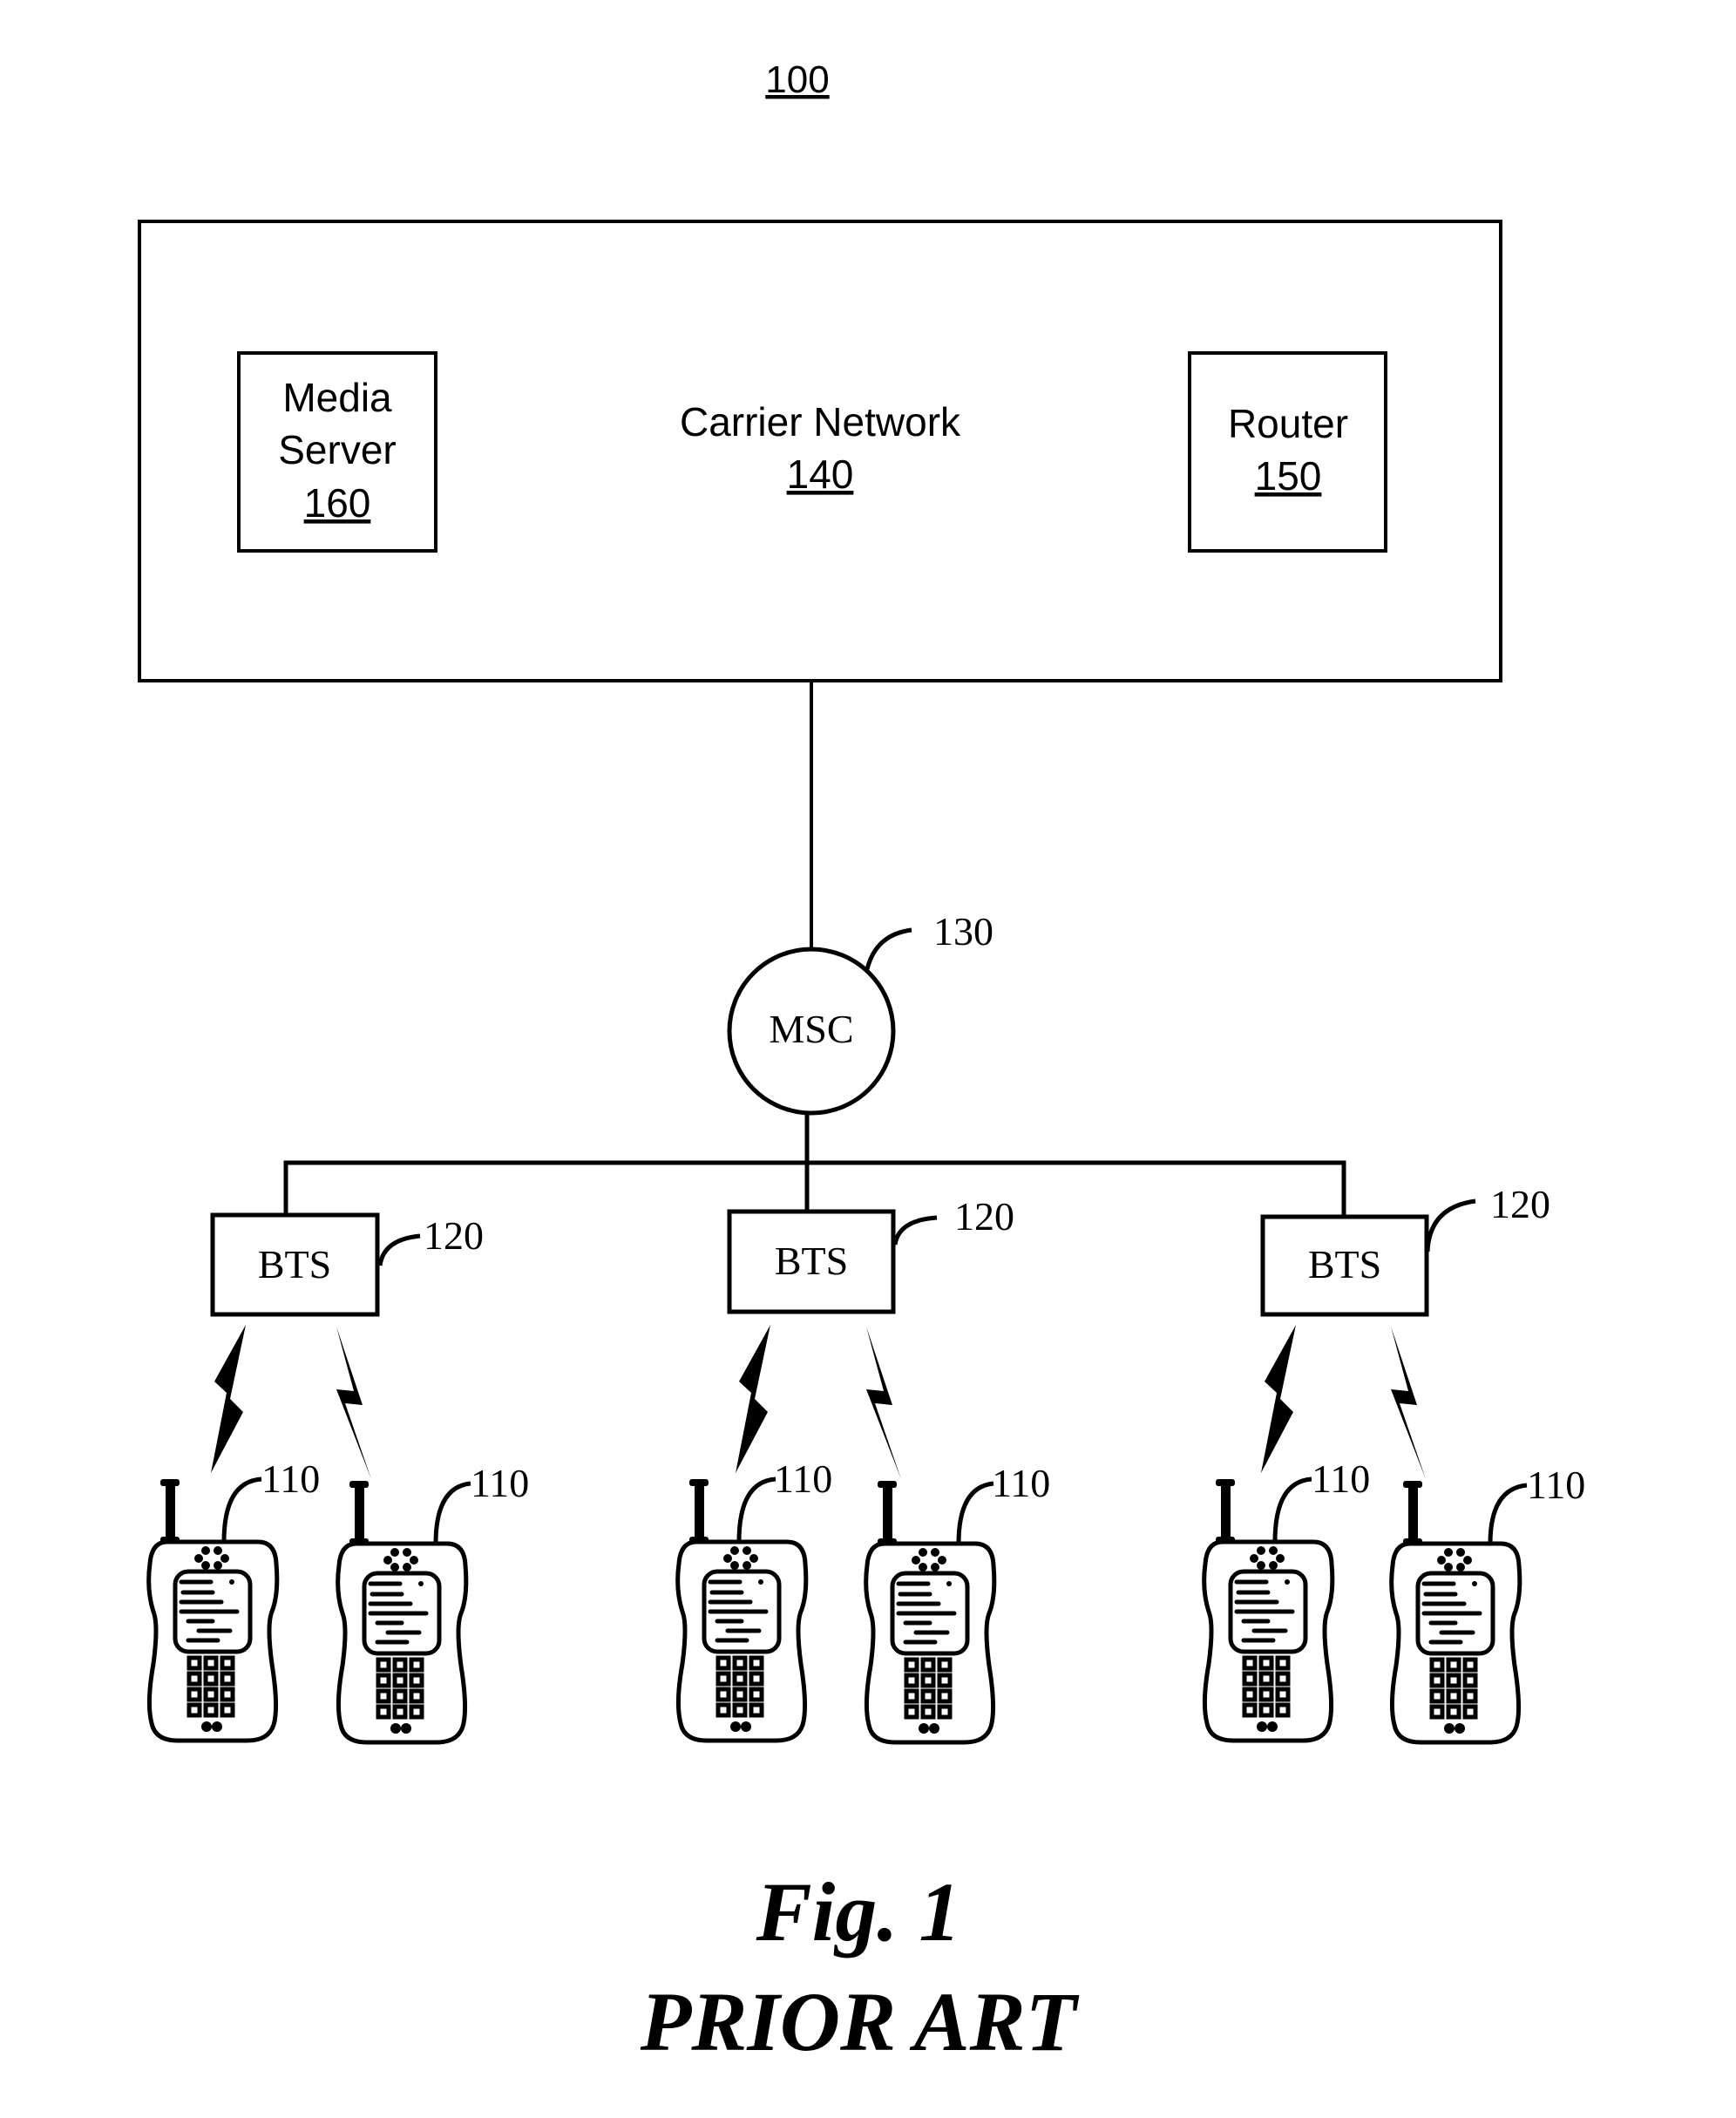 This screenshot has width=1736, height=2118. Describe the element at coordinates (963, 931) in the screenshot. I see `msc-ref: 130` at that location.